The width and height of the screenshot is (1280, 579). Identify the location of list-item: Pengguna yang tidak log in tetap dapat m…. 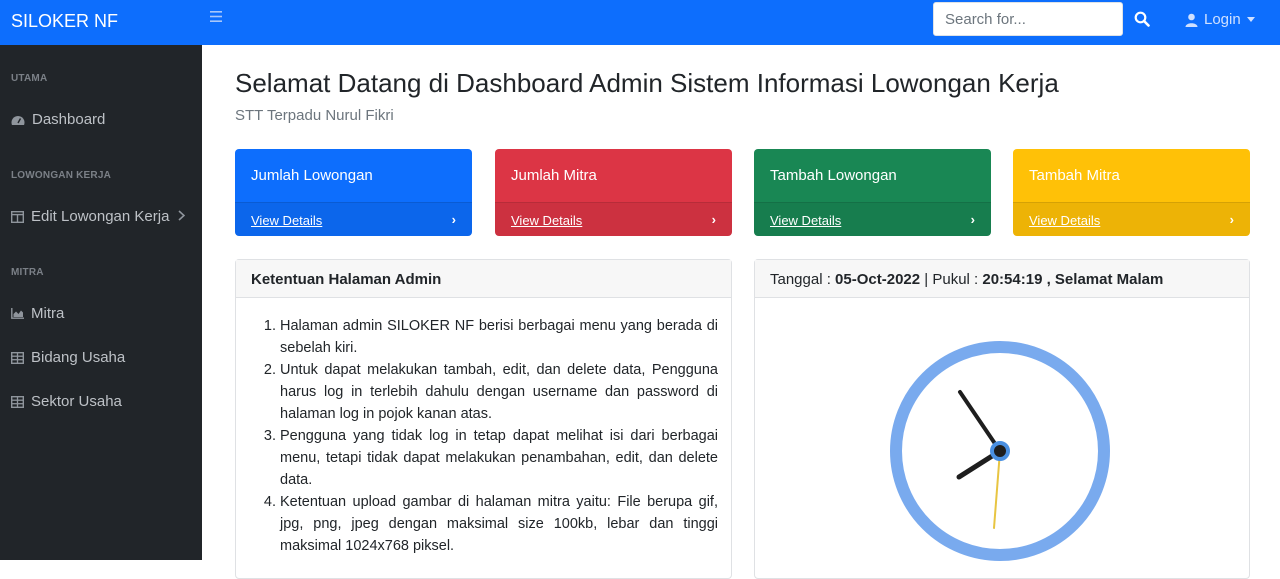
(499, 458).